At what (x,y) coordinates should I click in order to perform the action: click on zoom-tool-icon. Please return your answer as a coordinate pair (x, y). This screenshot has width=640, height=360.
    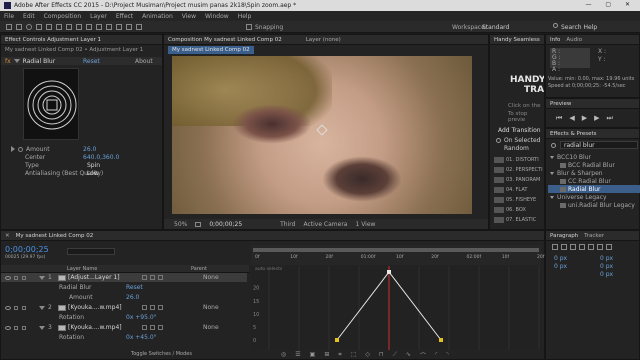
    Looking at the image, I should click on (29, 27).